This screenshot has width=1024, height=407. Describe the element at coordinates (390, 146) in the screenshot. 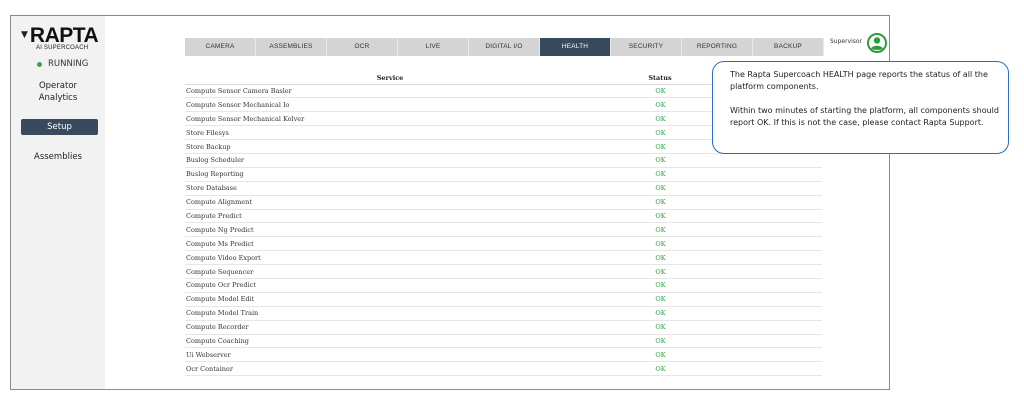

I see `service-name-cell: Store Backup` at that location.